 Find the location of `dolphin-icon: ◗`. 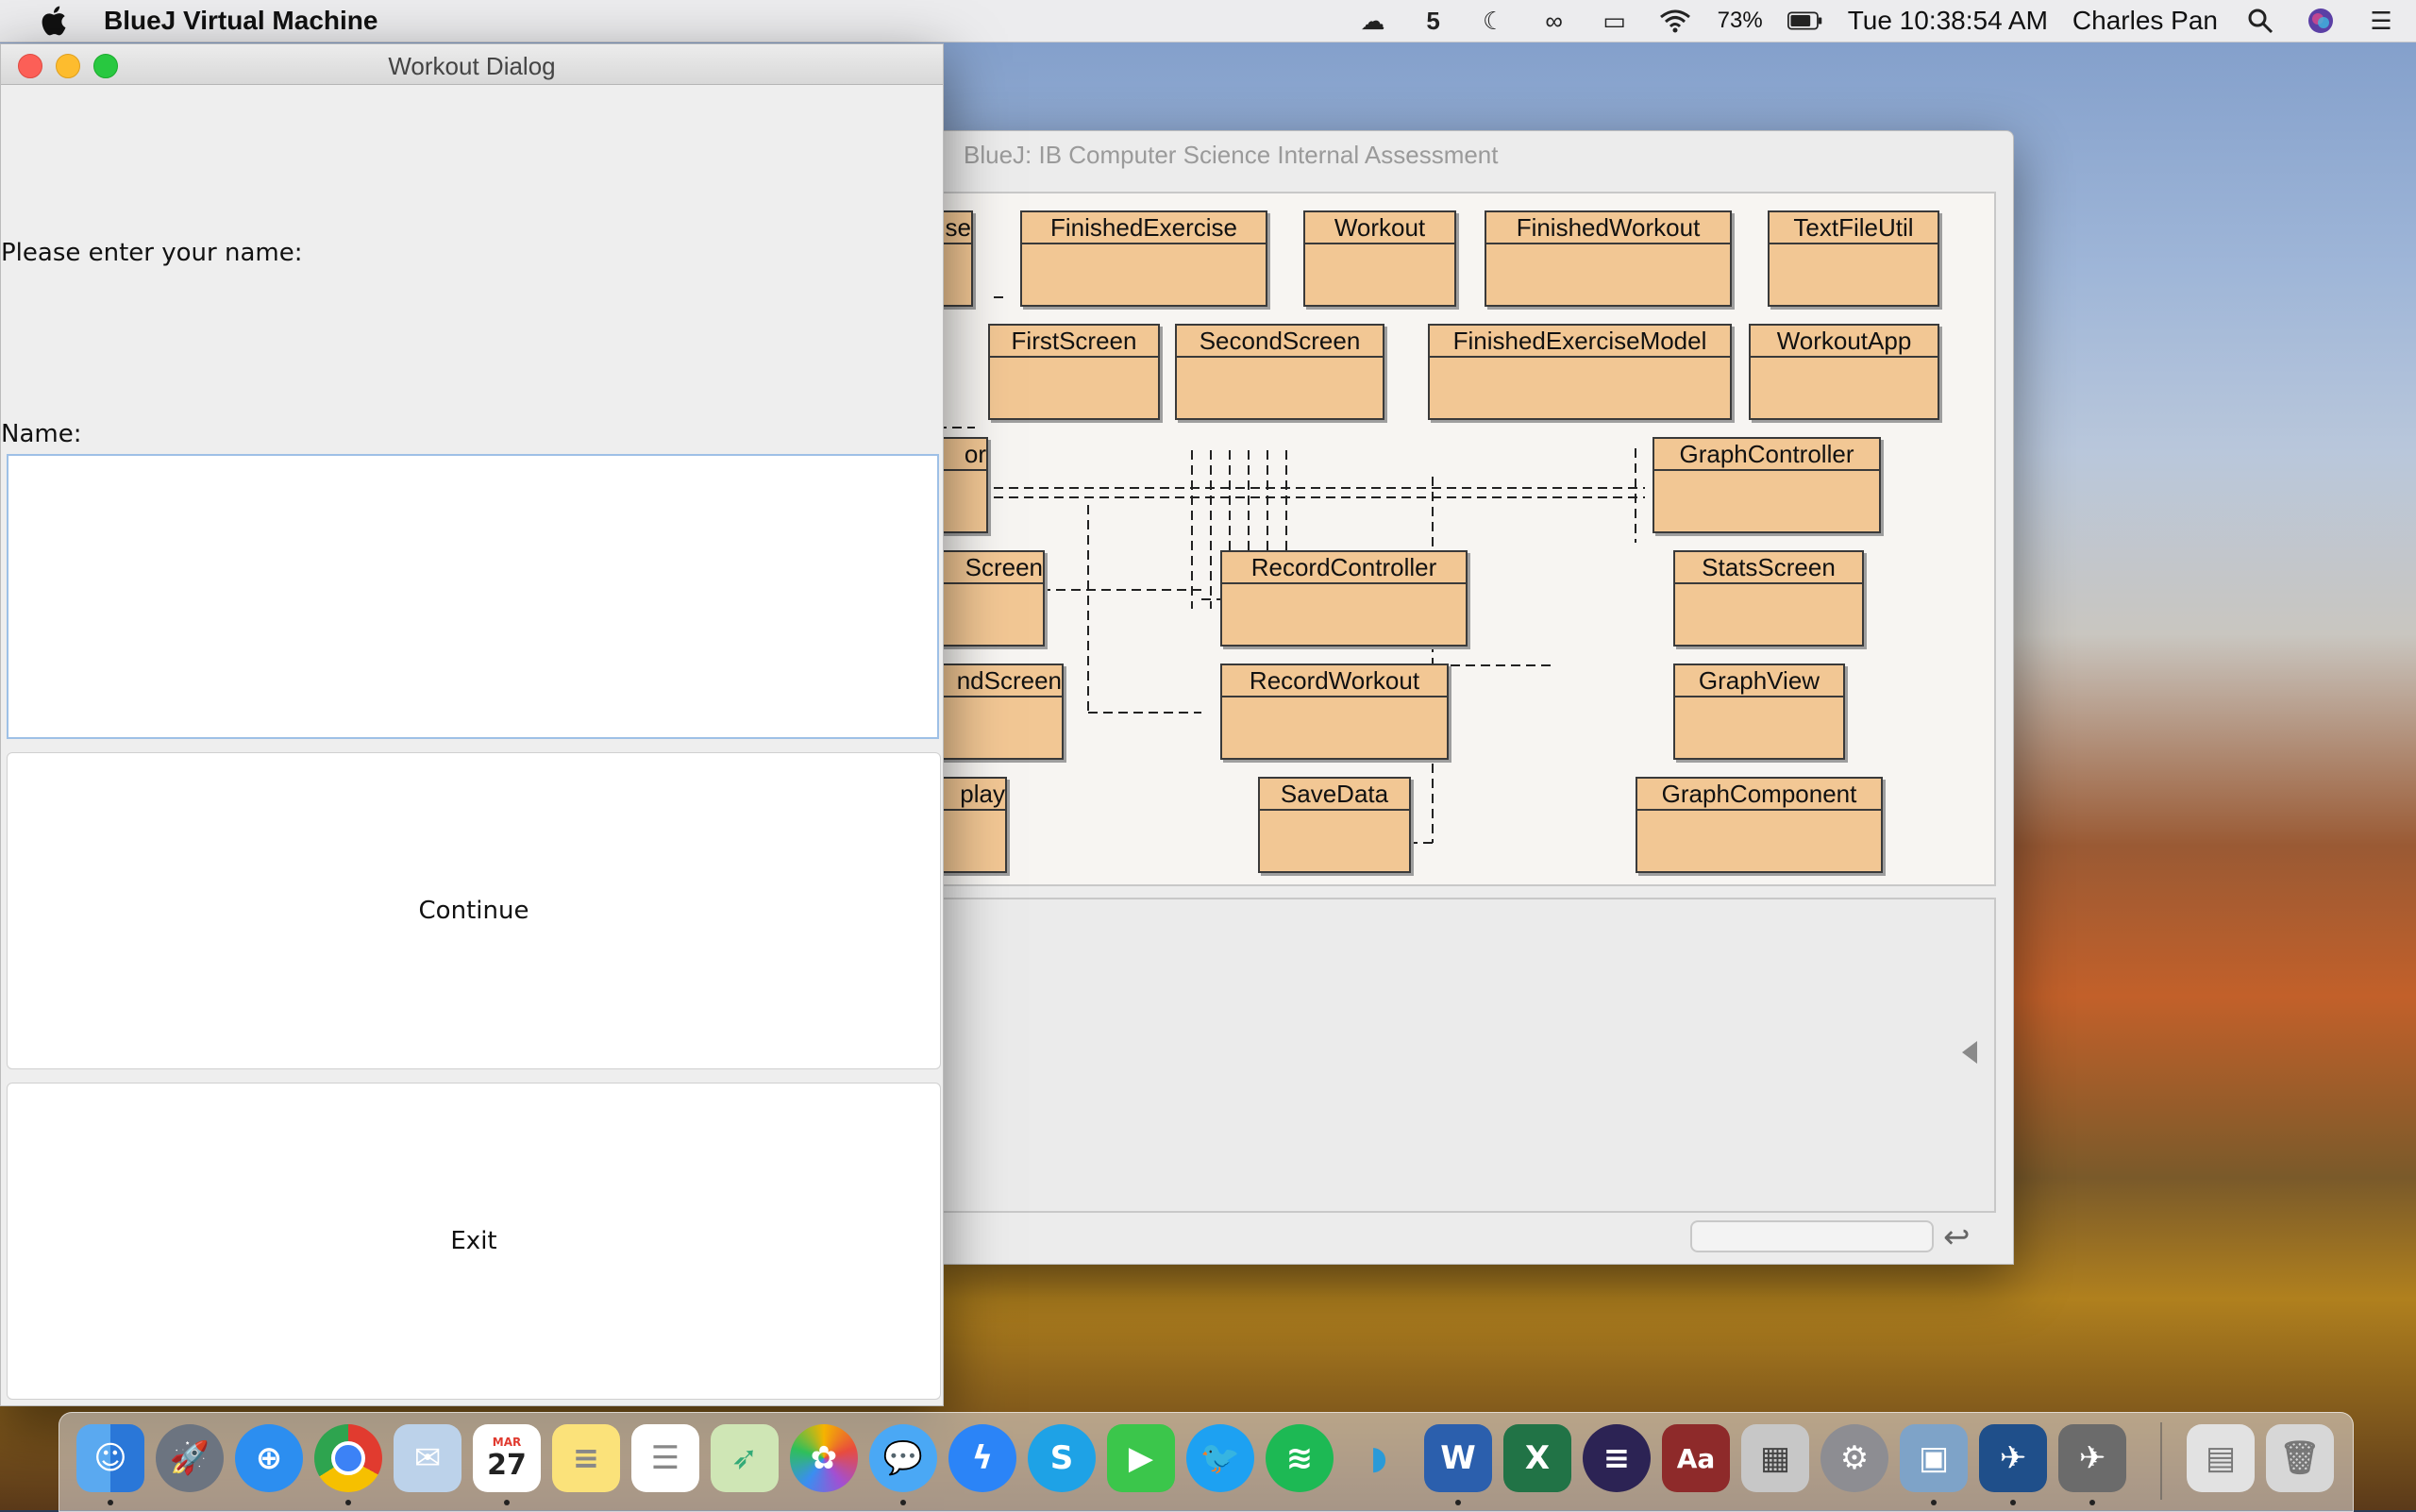

dolphin-icon: ◗ is located at coordinates (1379, 1458).